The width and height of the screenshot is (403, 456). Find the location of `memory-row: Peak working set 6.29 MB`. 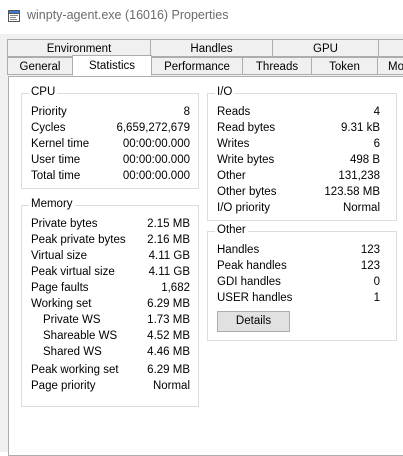

memory-row: Peak working set 6.29 MB is located at coordinates (110, 370).